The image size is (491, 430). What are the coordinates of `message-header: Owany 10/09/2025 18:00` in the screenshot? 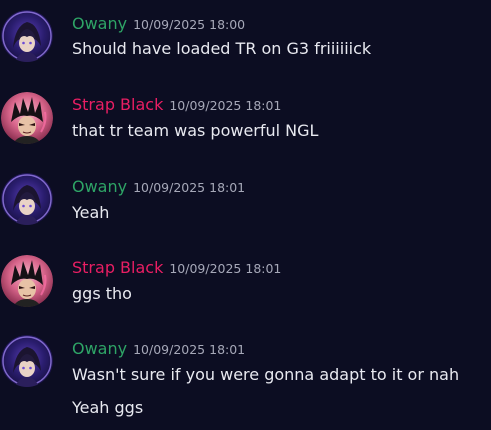 It's located at (158, 25).